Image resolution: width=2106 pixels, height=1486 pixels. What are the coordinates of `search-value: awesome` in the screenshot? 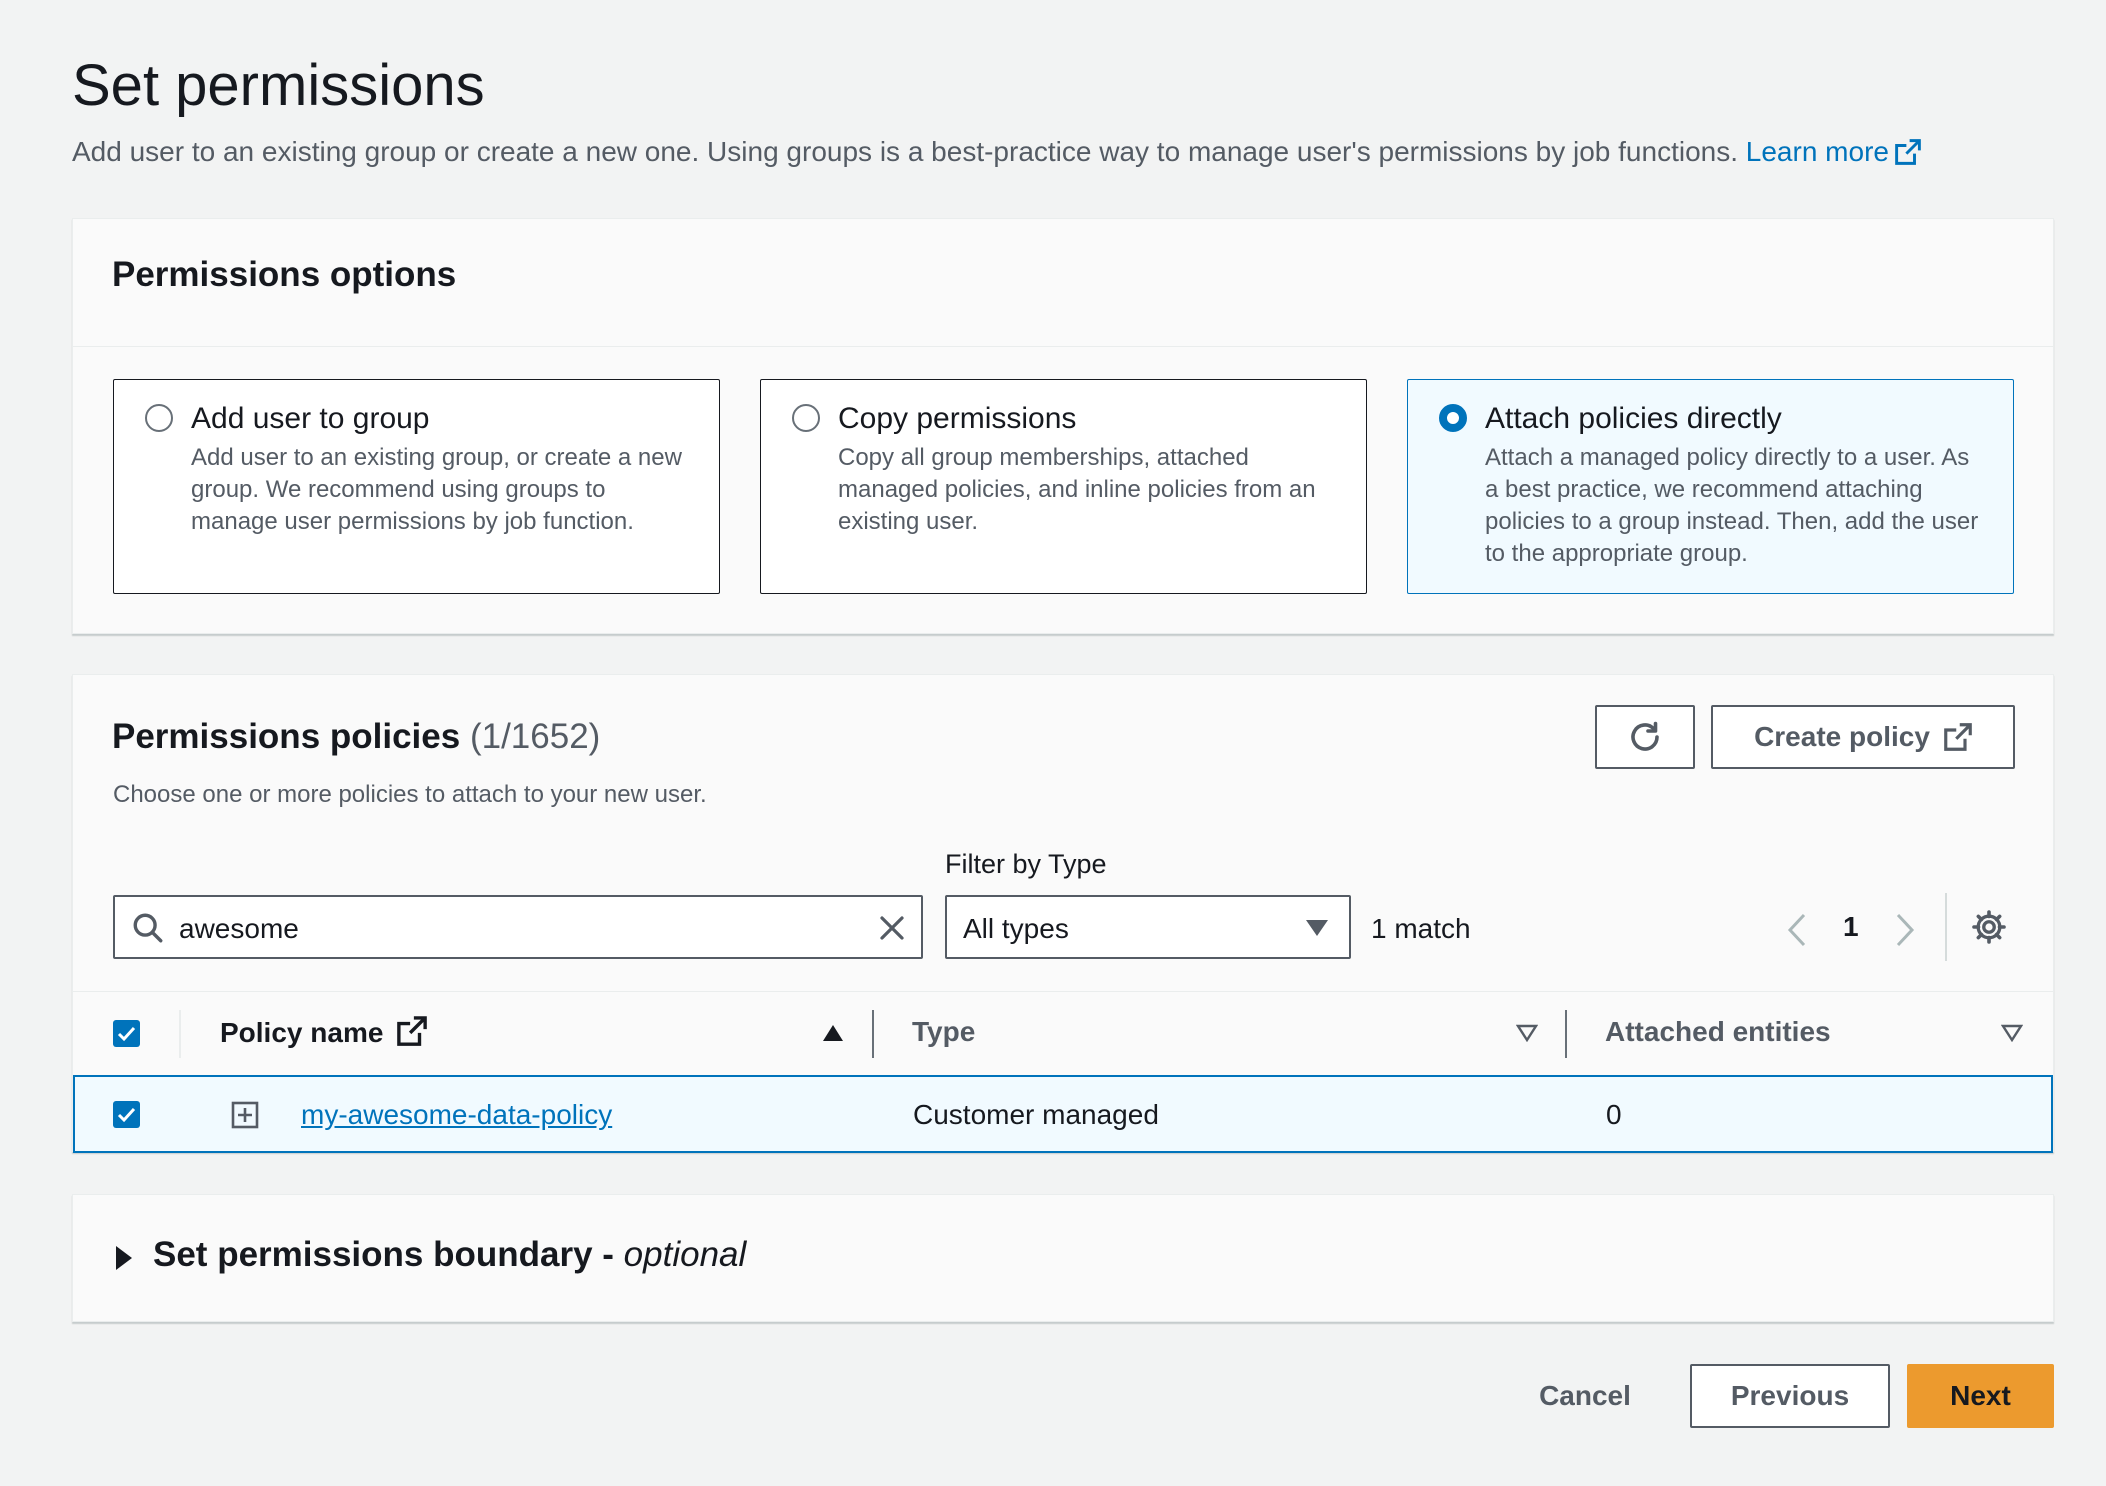 It's located at (239, 928).